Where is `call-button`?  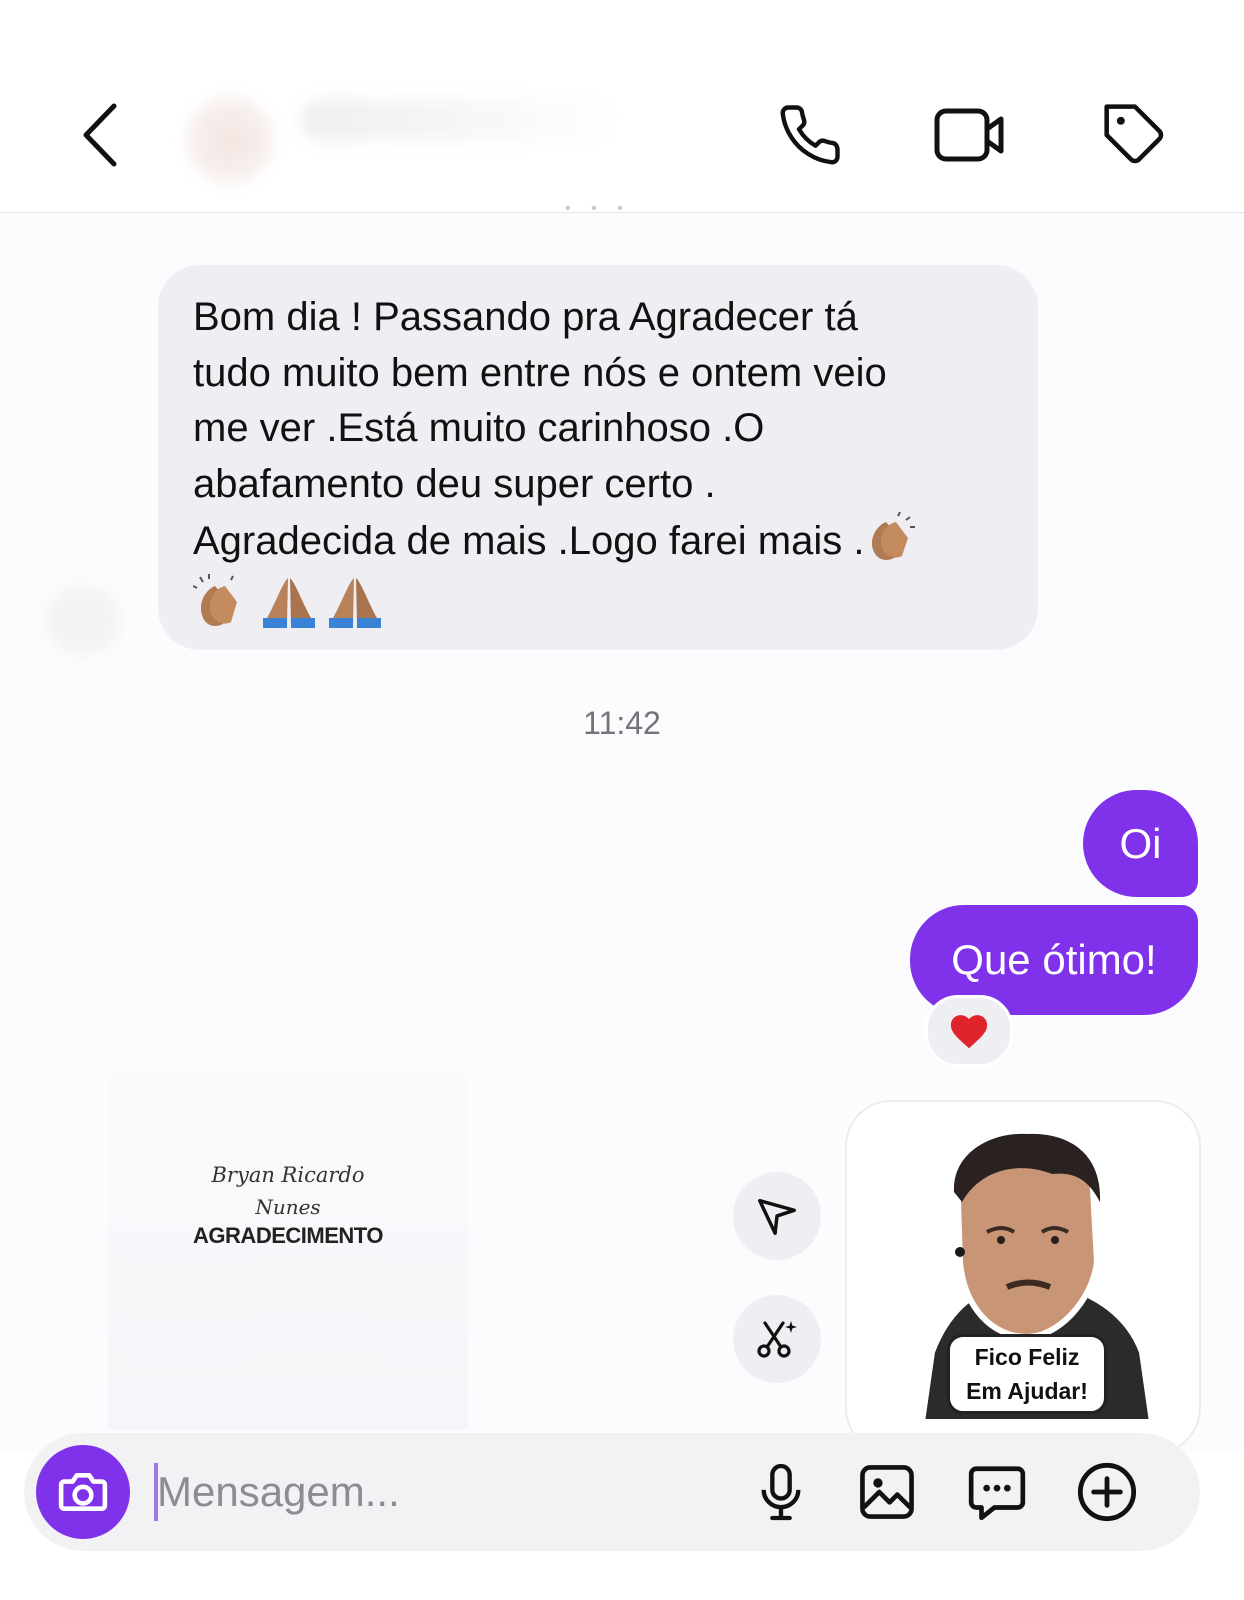 call-button is located at coordinates (810, 135).